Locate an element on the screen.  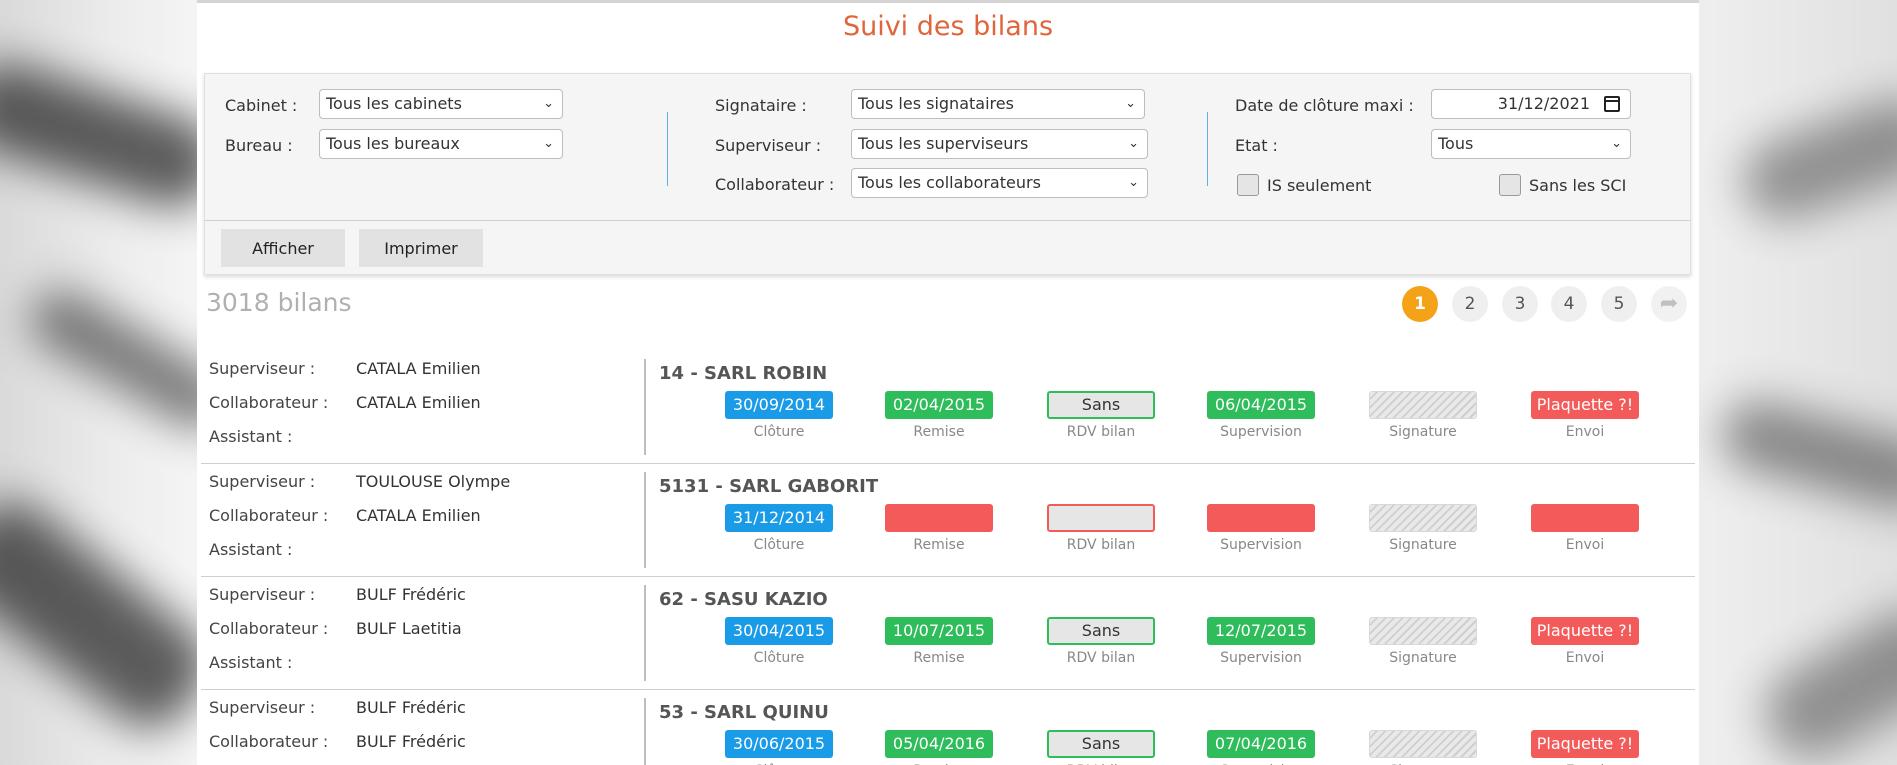
cabinet-select: Tous les cabinets ⌄ is located at coordinates (441, 104).